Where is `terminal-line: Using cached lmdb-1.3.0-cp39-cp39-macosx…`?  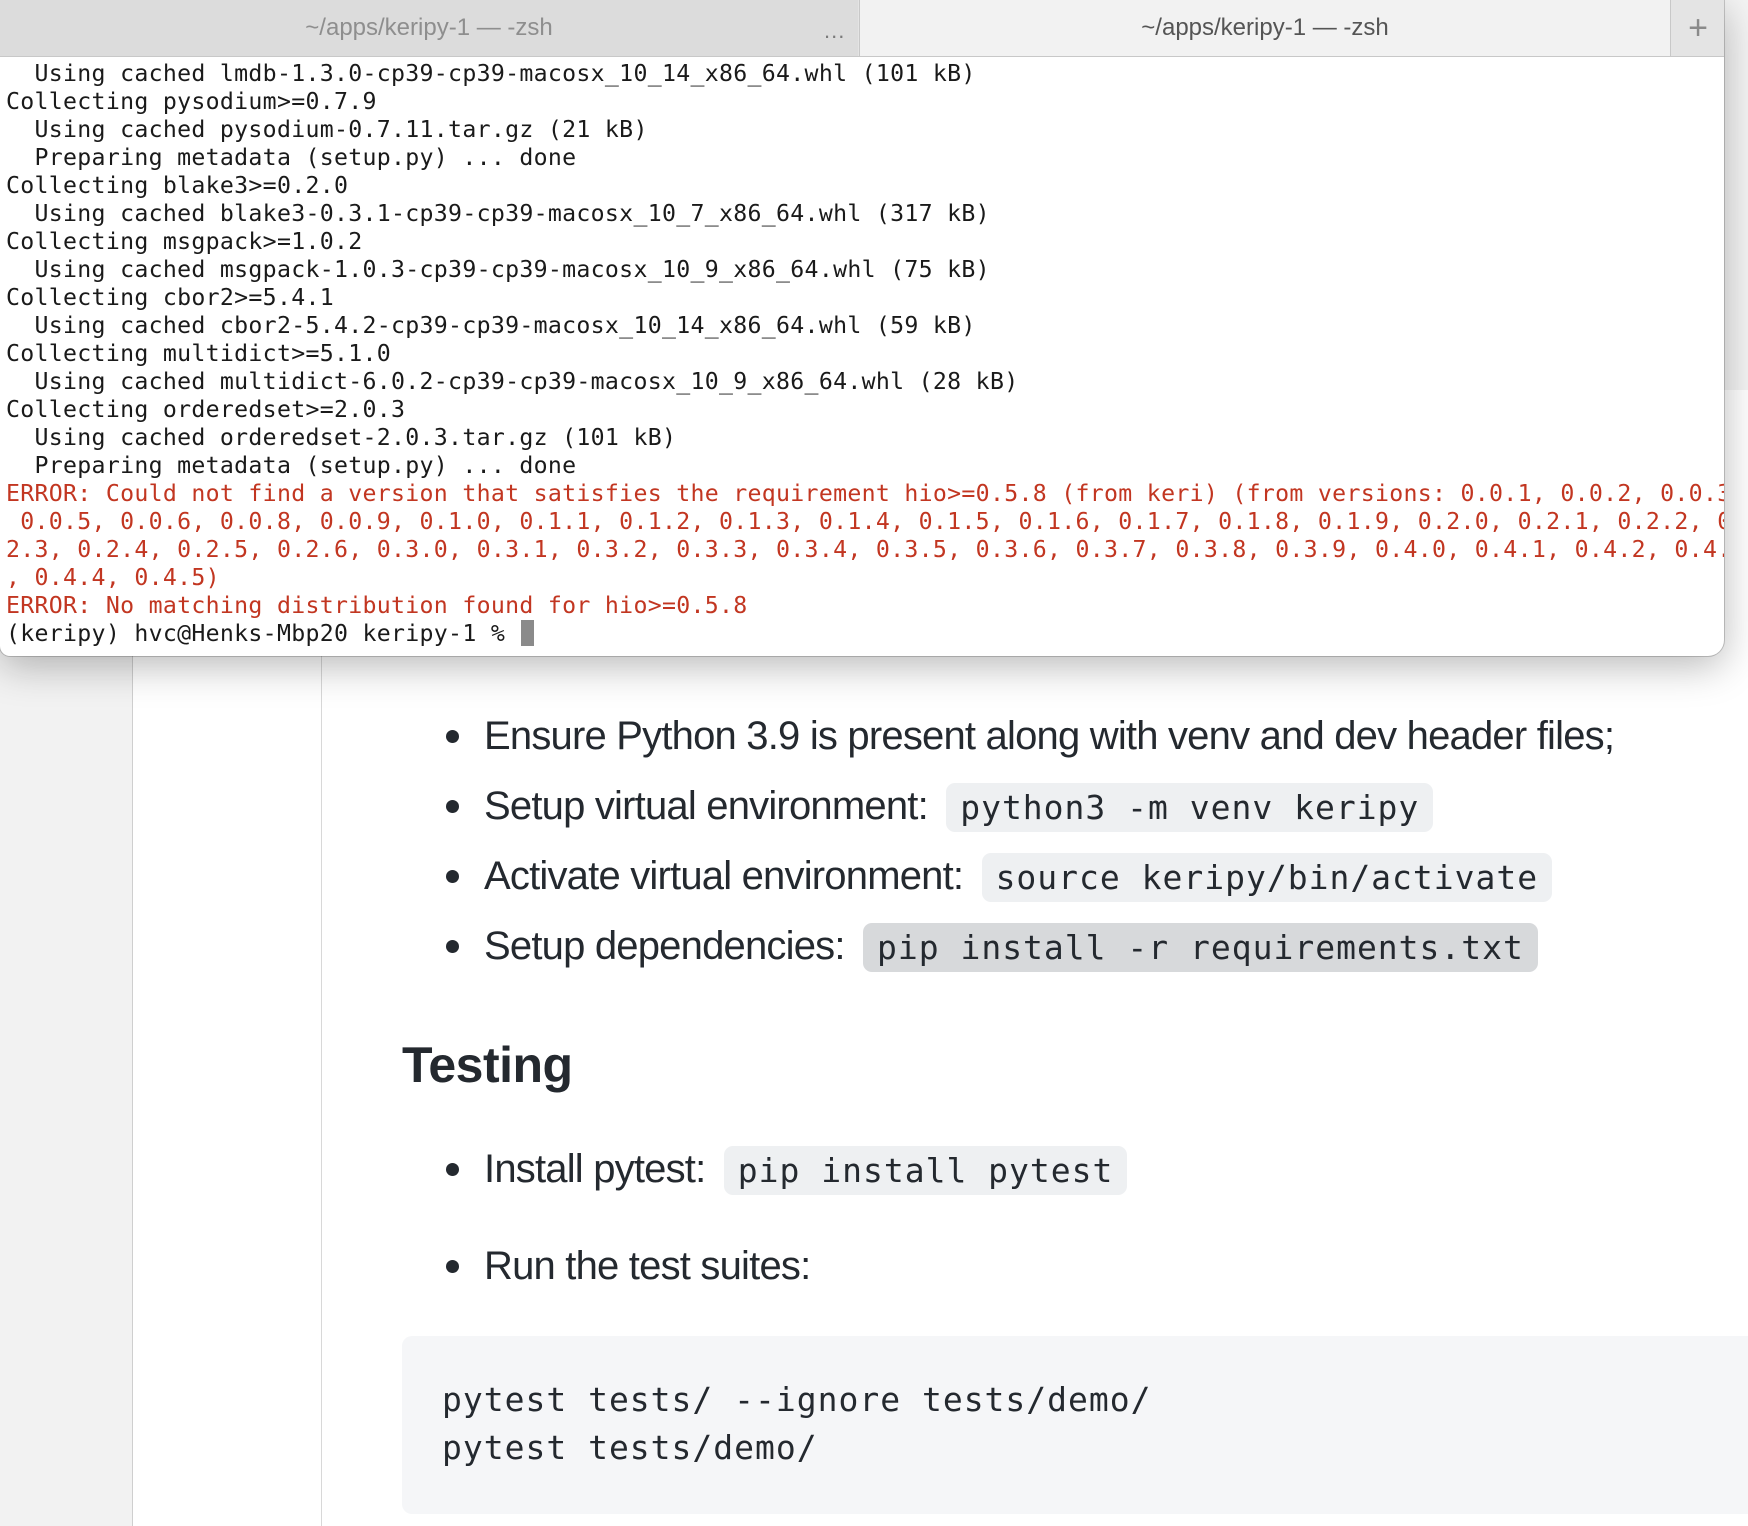
terminal-line: Using cached lmdb-1.3.0-cp39-cp39-macosx… is located at coordinates (491, 73).